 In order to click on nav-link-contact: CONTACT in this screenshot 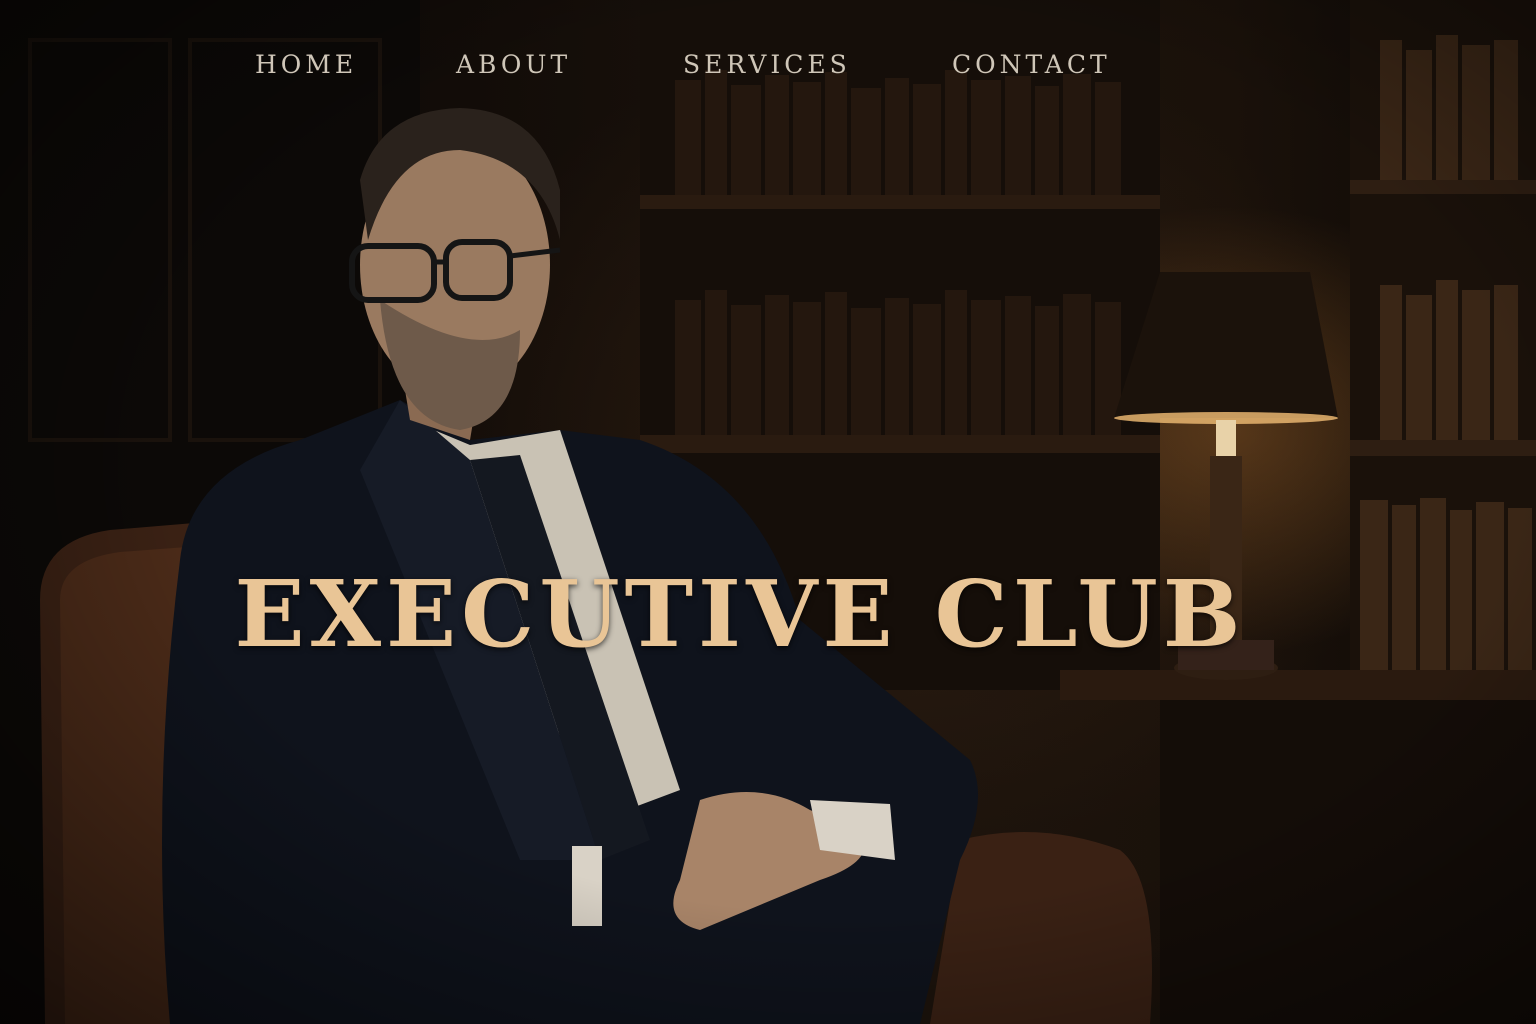, I will do `click(1031, 64)`.